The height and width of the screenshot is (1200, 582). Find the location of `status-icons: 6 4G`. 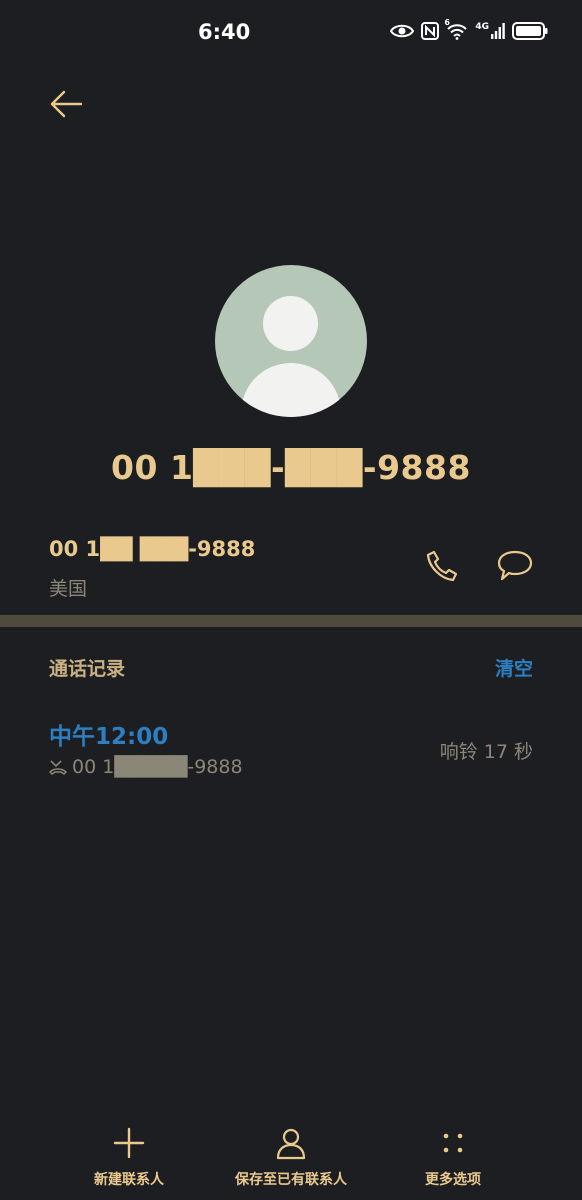

status-icons: 6 4G is located at coordinates (469, 29).